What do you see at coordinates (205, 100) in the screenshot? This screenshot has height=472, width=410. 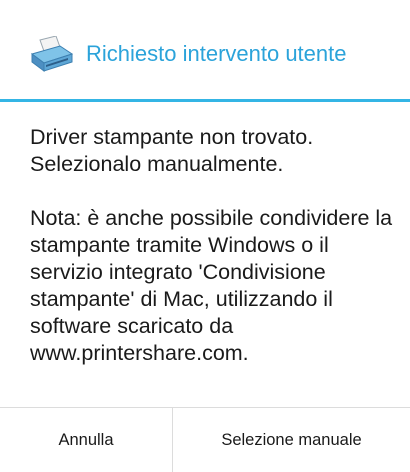 I see `title-divider` at bounding box center [205, 100].